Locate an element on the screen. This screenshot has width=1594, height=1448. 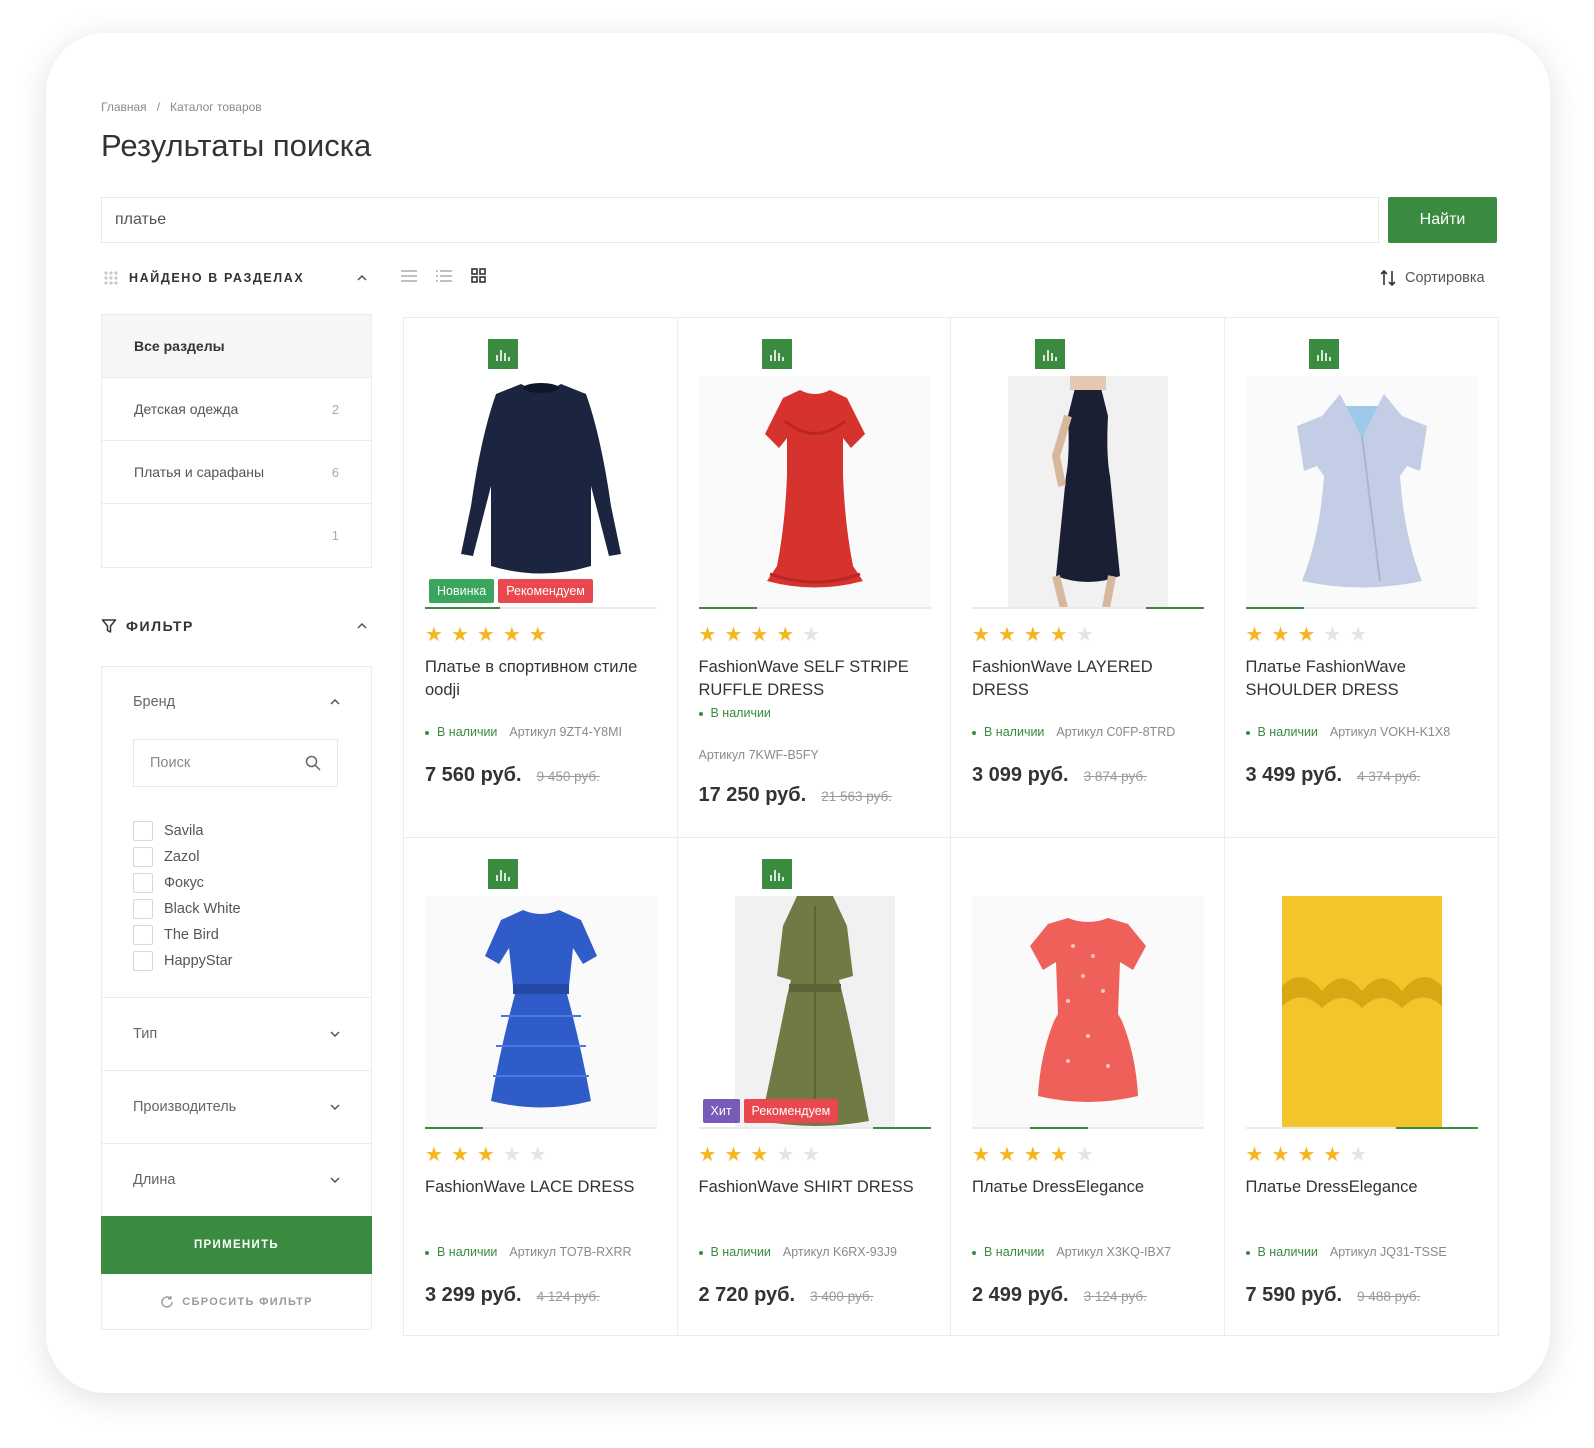
product-name: FashionWave LAYERED DRESS is located at coordinates (1088, 679).